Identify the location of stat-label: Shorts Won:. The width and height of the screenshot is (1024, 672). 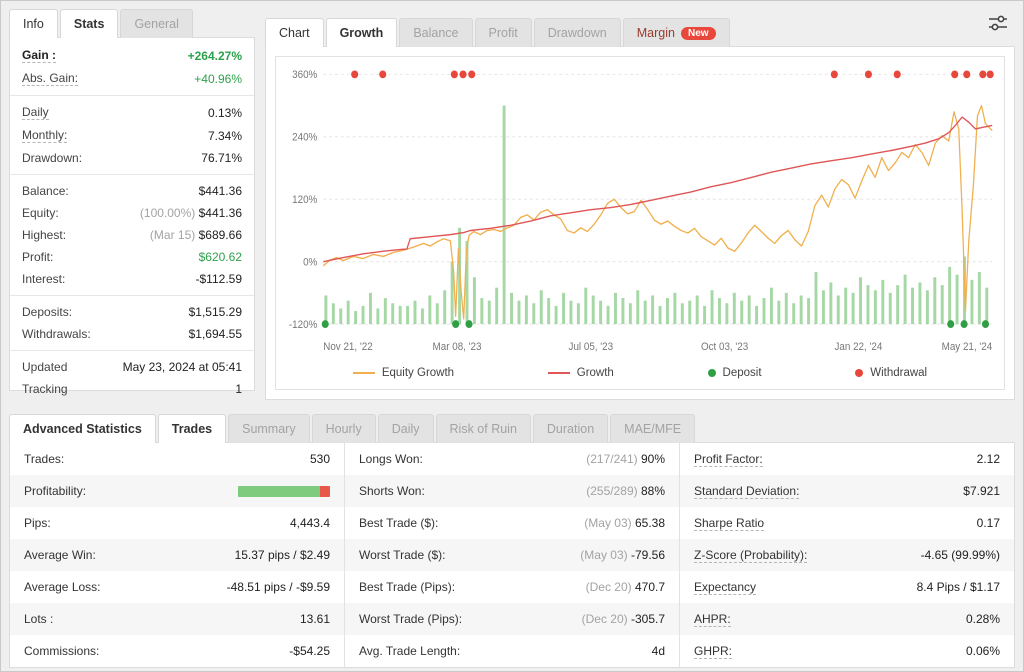
(392, 491).